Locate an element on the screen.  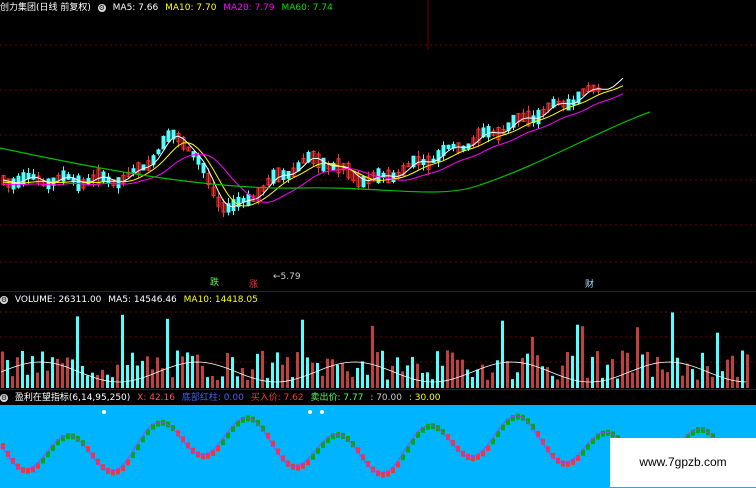
event-marker-cai: 财 is located at coordinates (589, 285).